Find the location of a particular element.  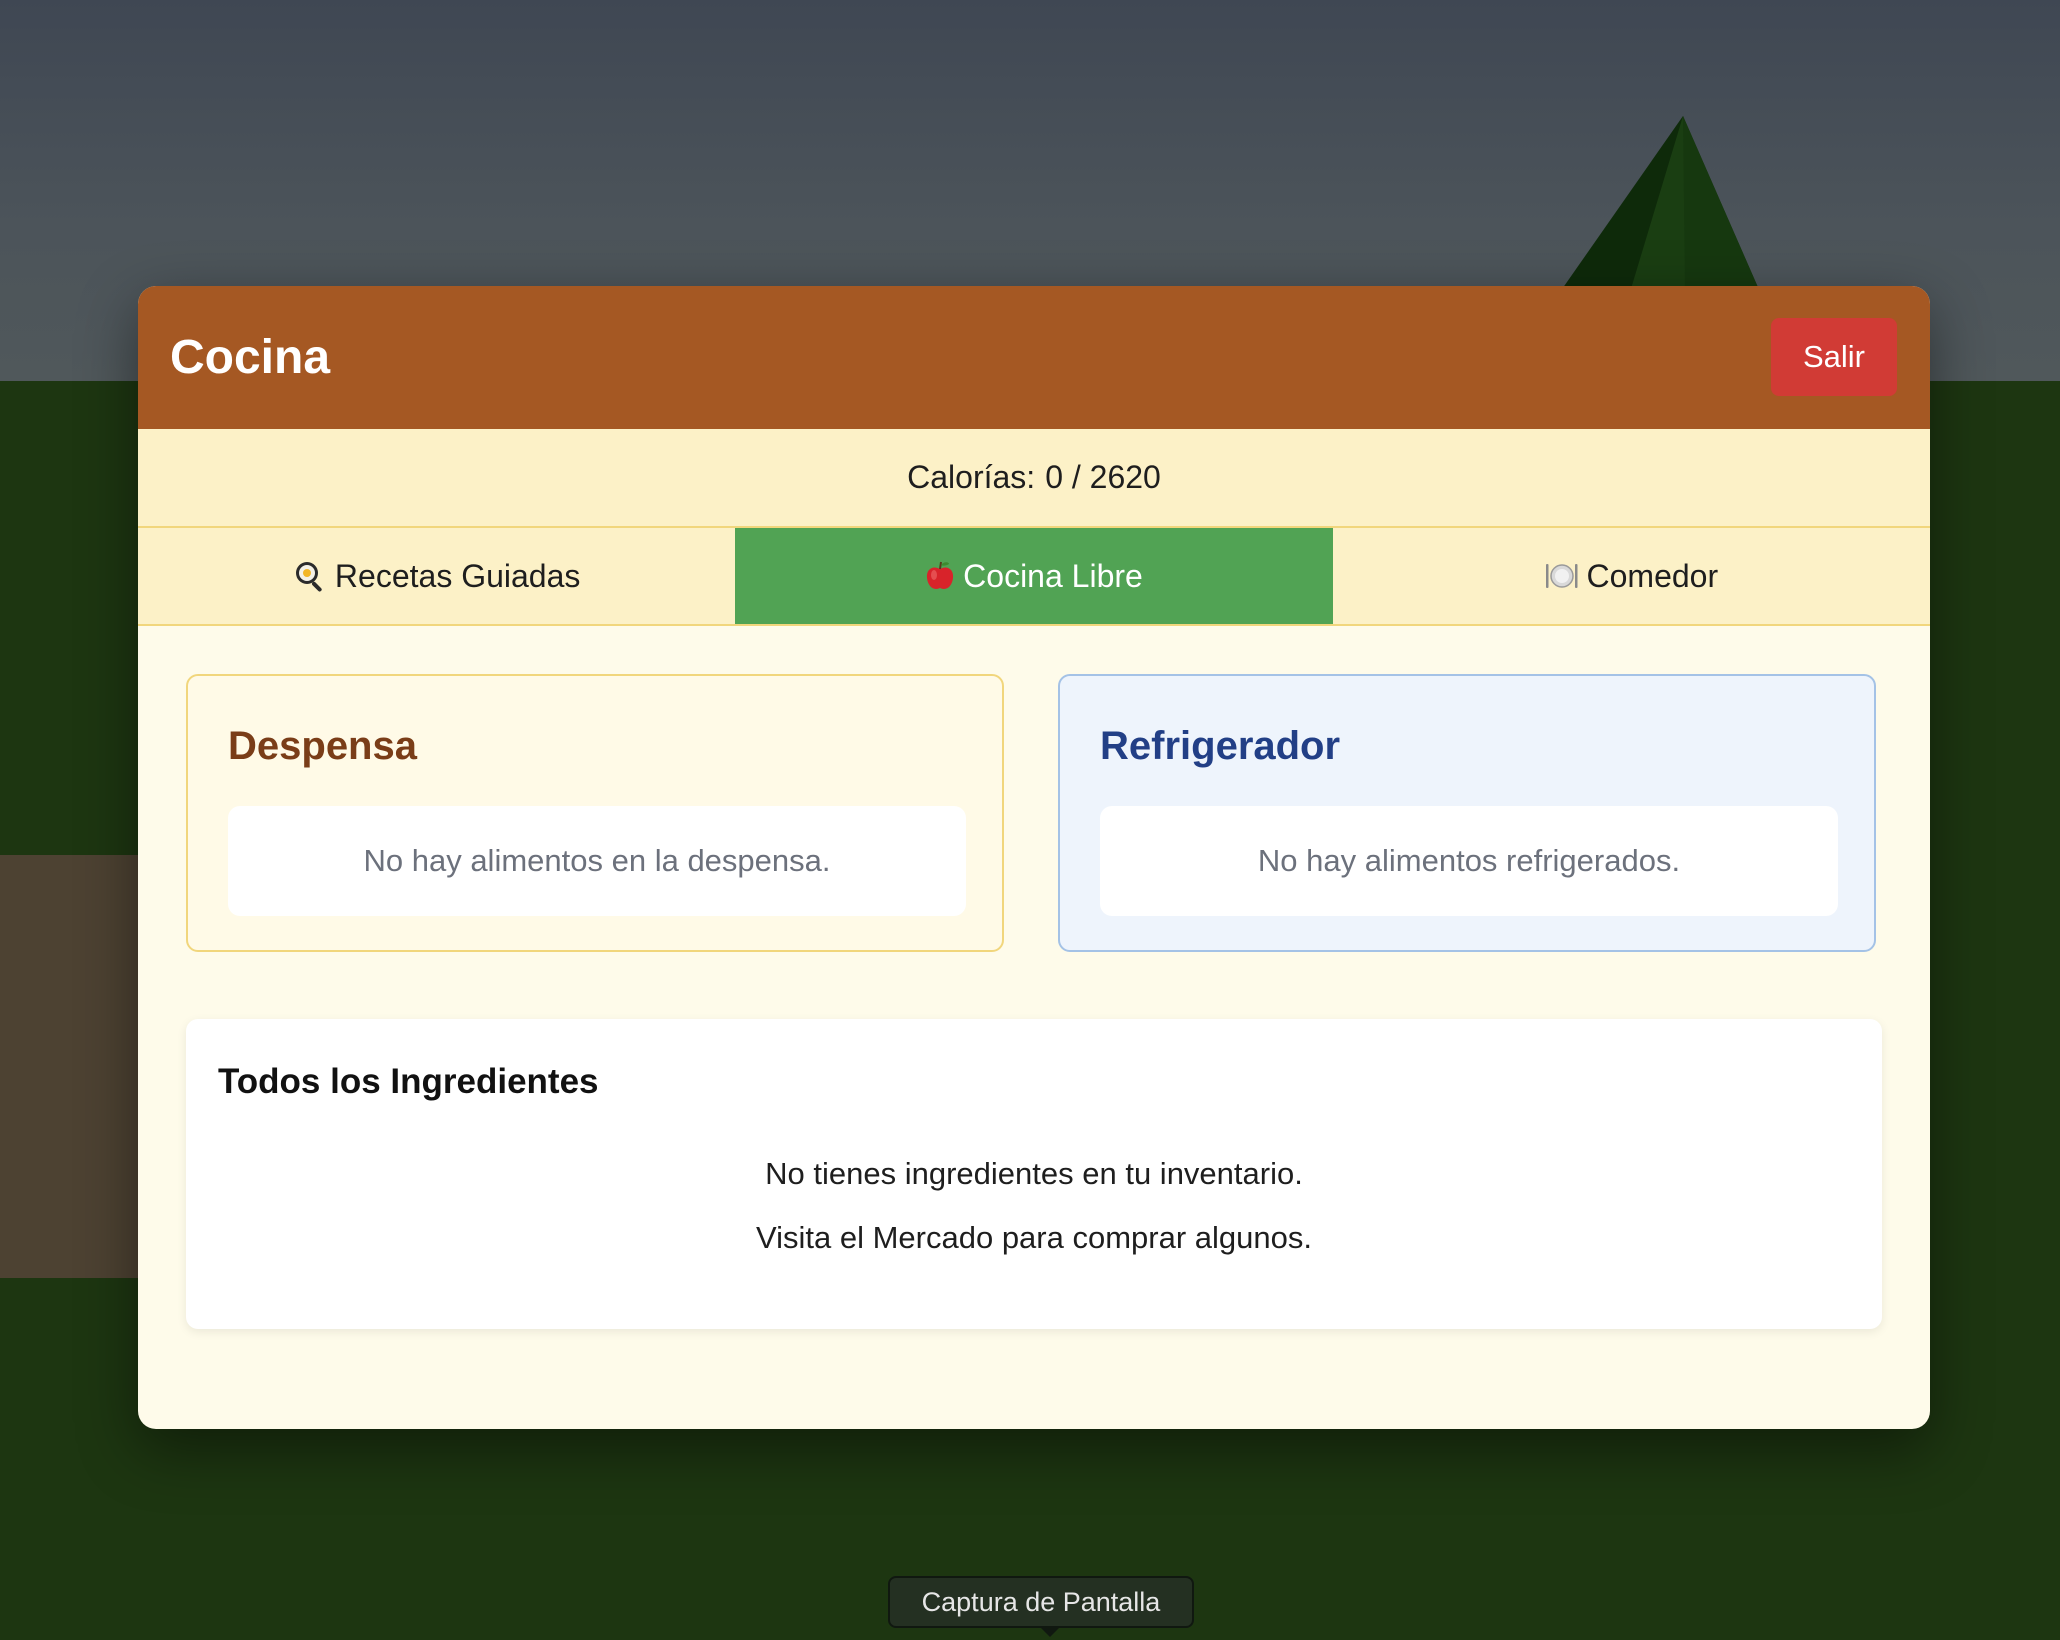

kitchen-tabs: Recetas Guiadas Cocina Libre Comedor is located at coordinates (1034, 577).